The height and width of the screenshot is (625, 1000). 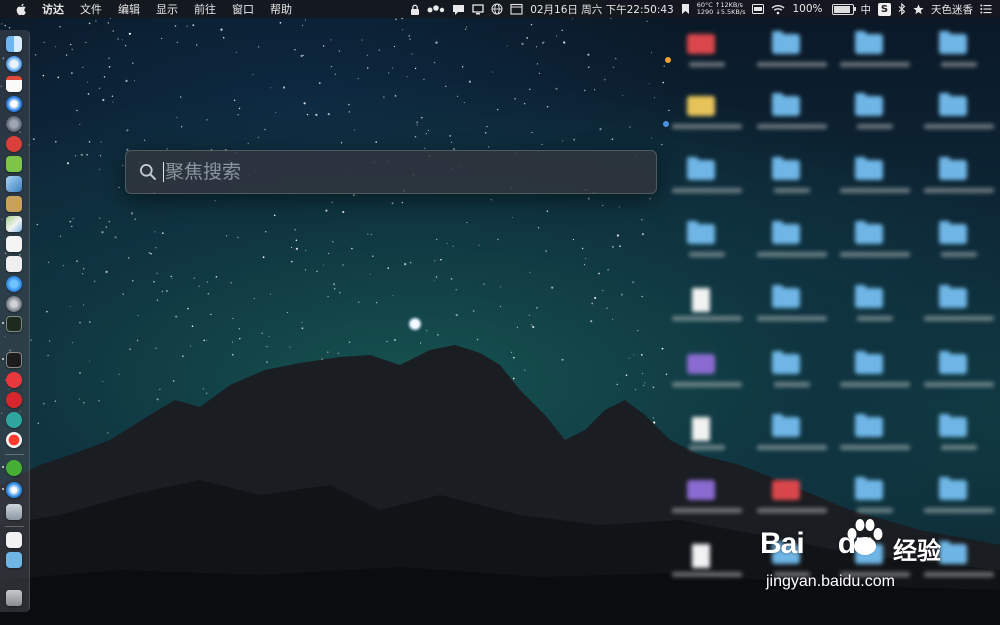 What do you see at coordinates (14, 440) in the screenshot?
I see `dock-yandex-icon` at bounding box center [14, 440].